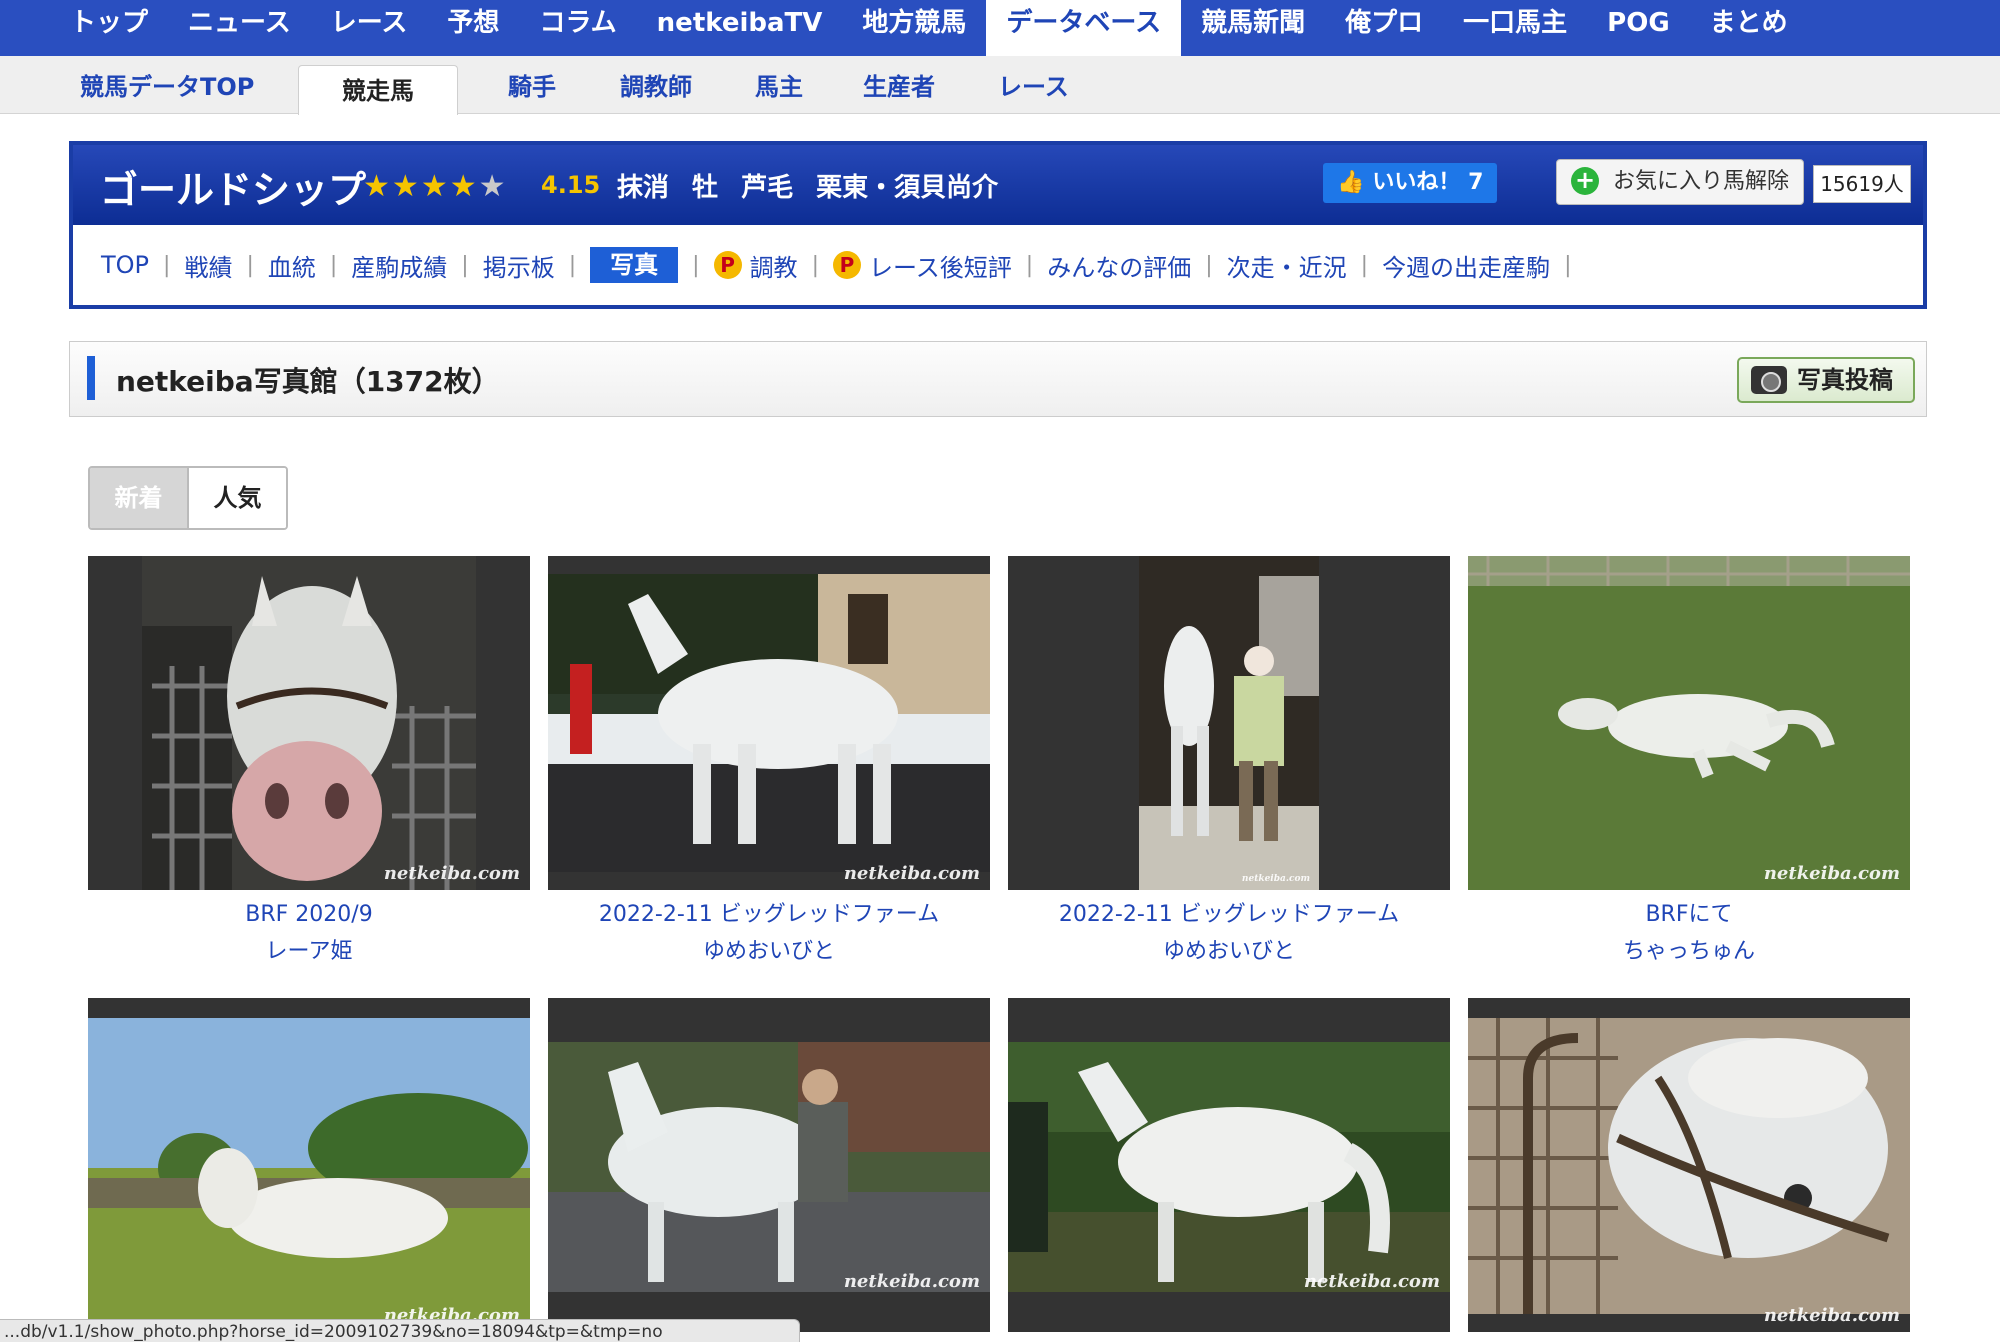 The width and height of the screenshot is (2000, 1342). Describe the element at coordinates (369, 28) in the screenshot. I see `global-nav-item: レース` at that location.